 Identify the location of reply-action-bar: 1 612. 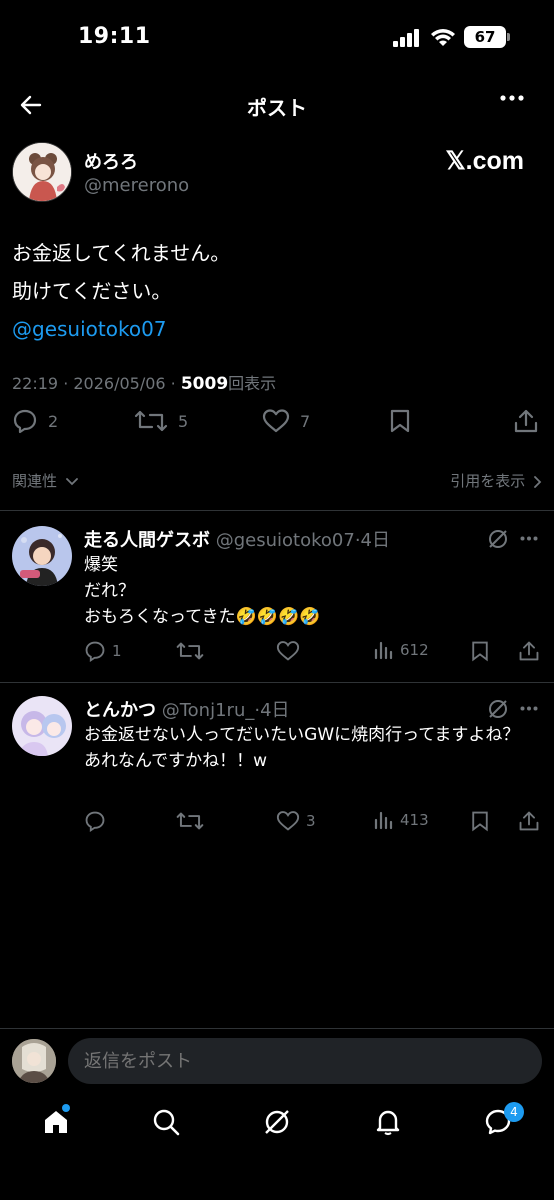
(277, 655).